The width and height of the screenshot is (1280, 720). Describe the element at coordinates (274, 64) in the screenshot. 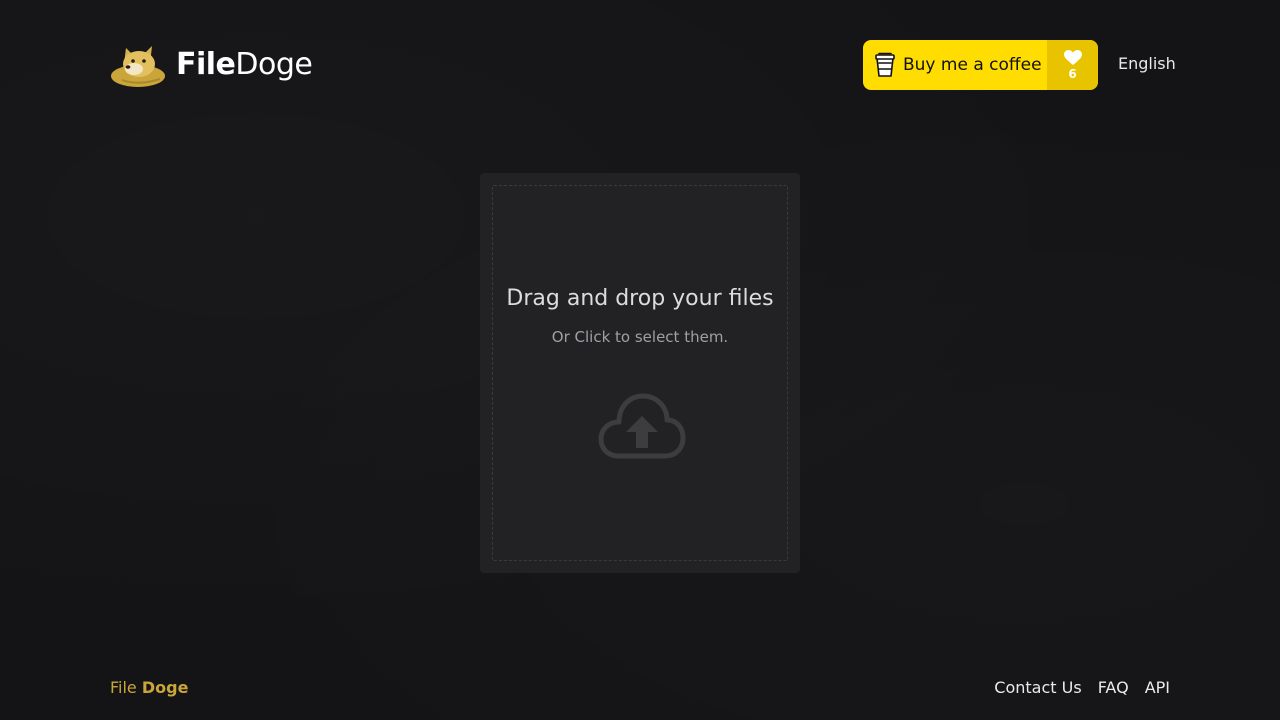

I see `logo-text-light: Doge` at that location.